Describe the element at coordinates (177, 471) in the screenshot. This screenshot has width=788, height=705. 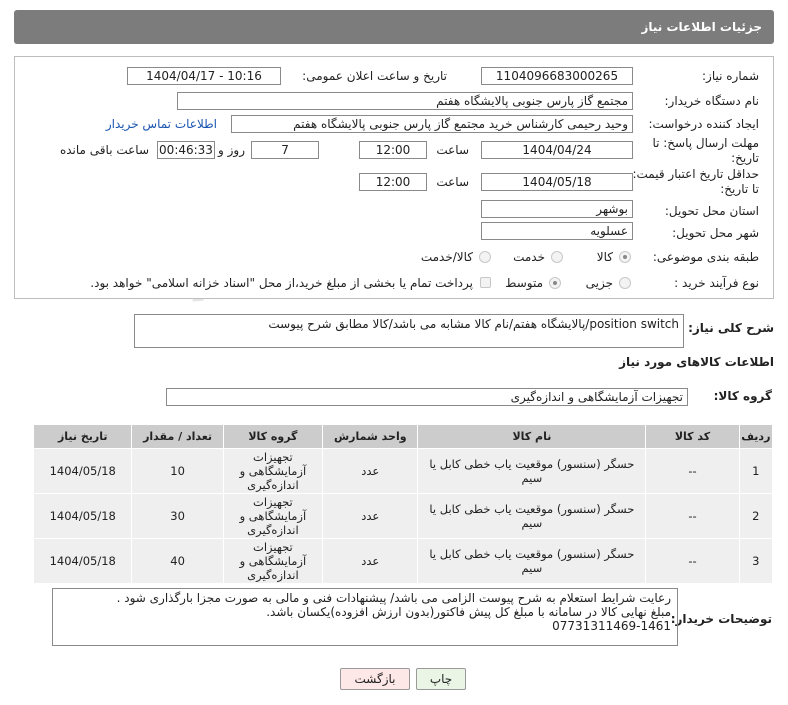
I see `cell-qty: 10` at that location.